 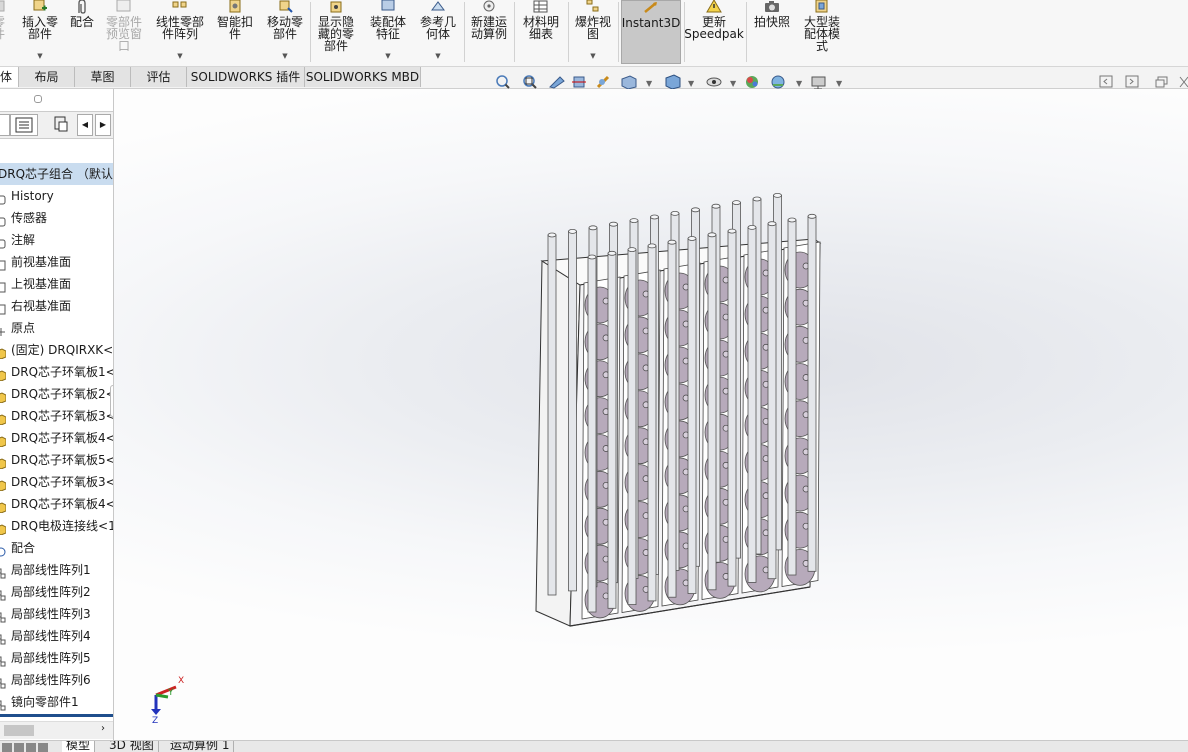 I want to click on annotation-icon, so click(x=3, y=241).